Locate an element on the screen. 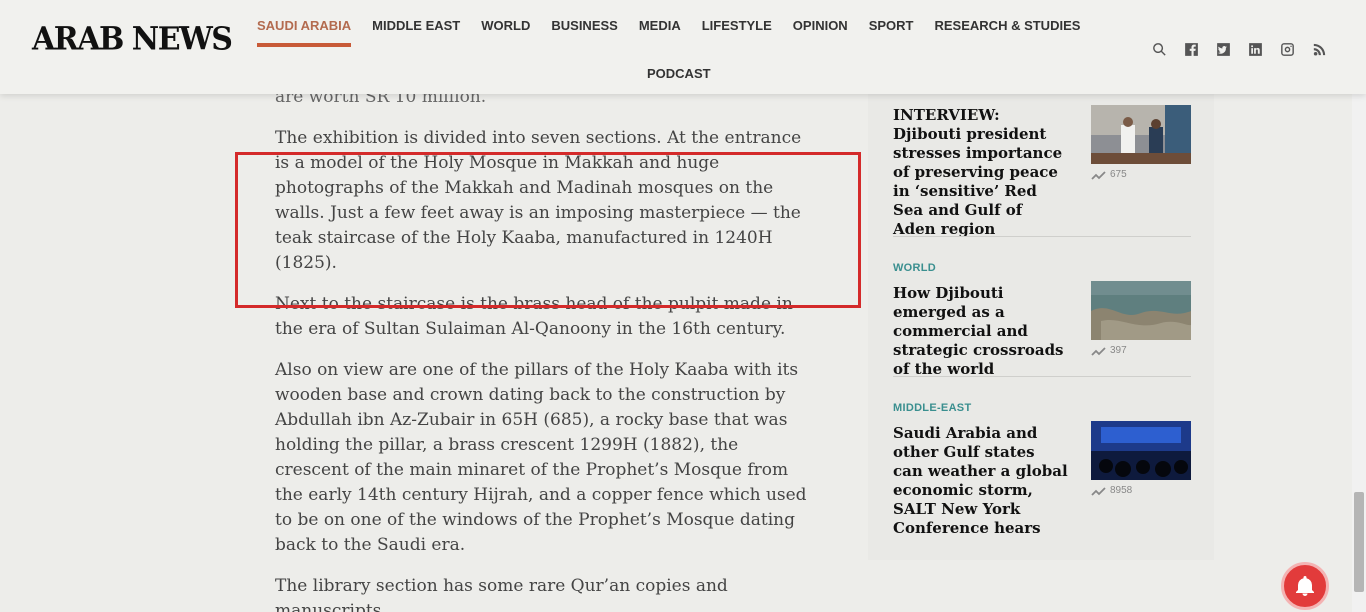 Image resolution: width=1366 pixels, height=612 pixels. bell-icon is located at coordinates (1305, 586).